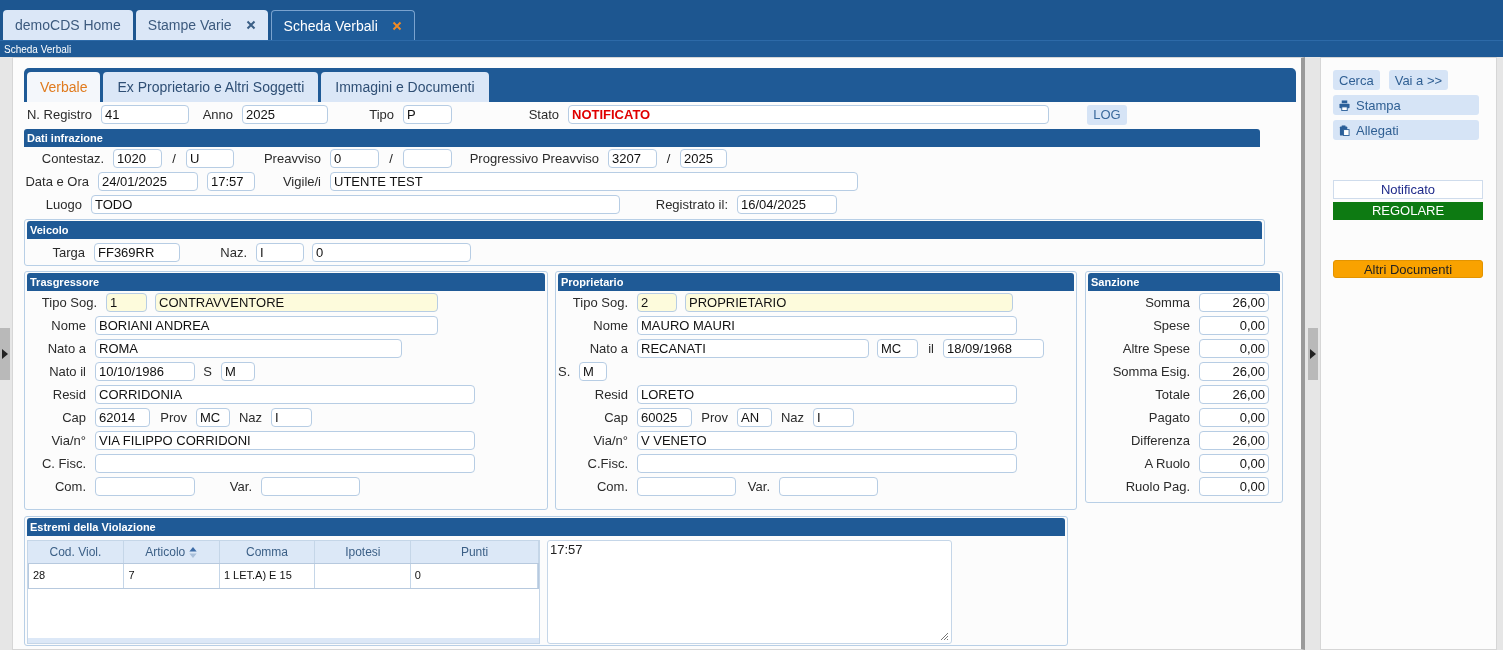 This screenshot has height=650, width=1503. Describe the element at coordinates (405, 87) in the screenshot. I see `form-tab: Immagini e Documenti` at that location.